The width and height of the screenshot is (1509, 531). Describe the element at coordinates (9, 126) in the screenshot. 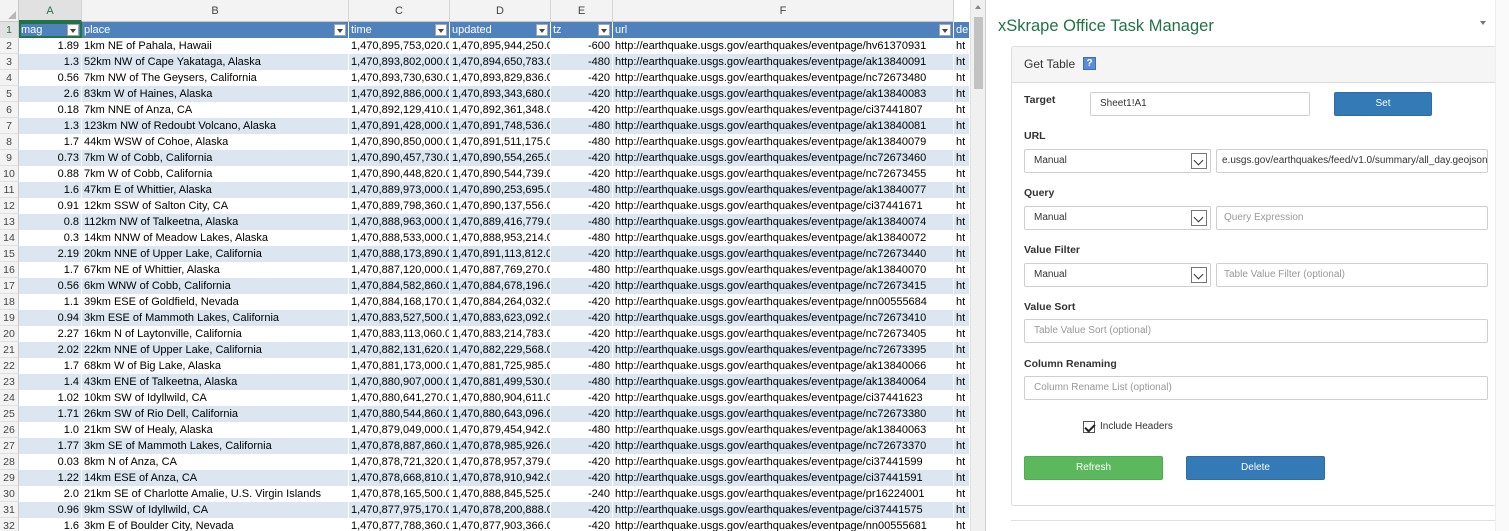

I see `row-number: 7` at that location.